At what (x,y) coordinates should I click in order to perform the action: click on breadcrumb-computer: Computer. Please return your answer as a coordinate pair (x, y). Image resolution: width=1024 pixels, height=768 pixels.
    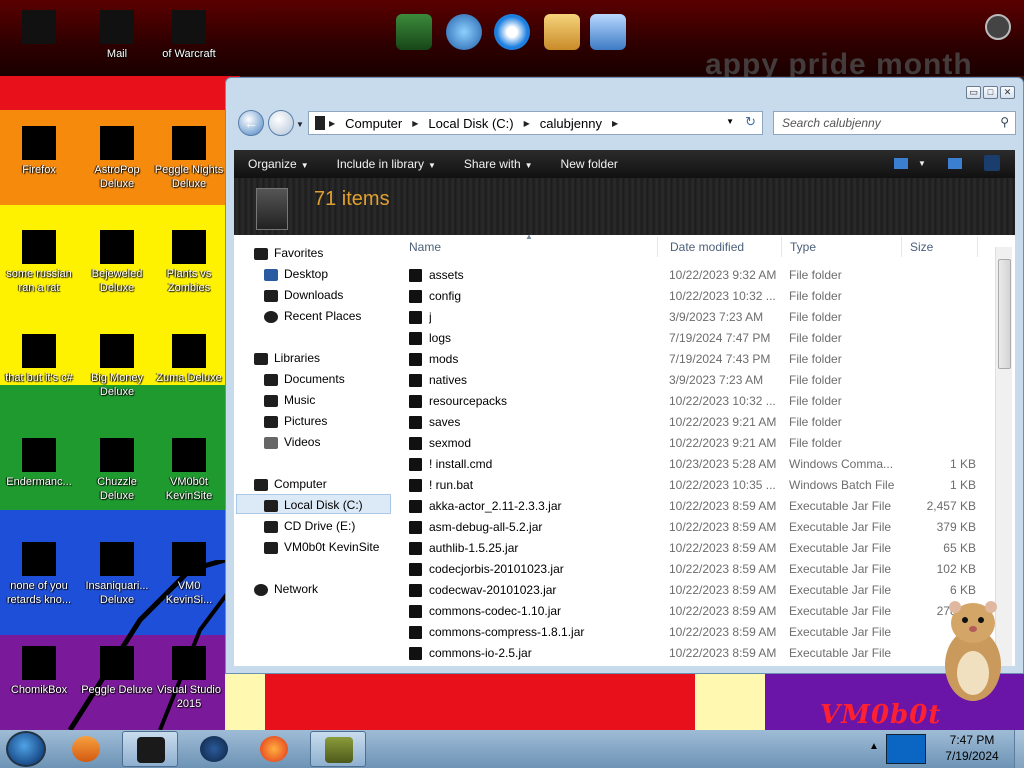
    Looking at the image, I should click on (373, 123).